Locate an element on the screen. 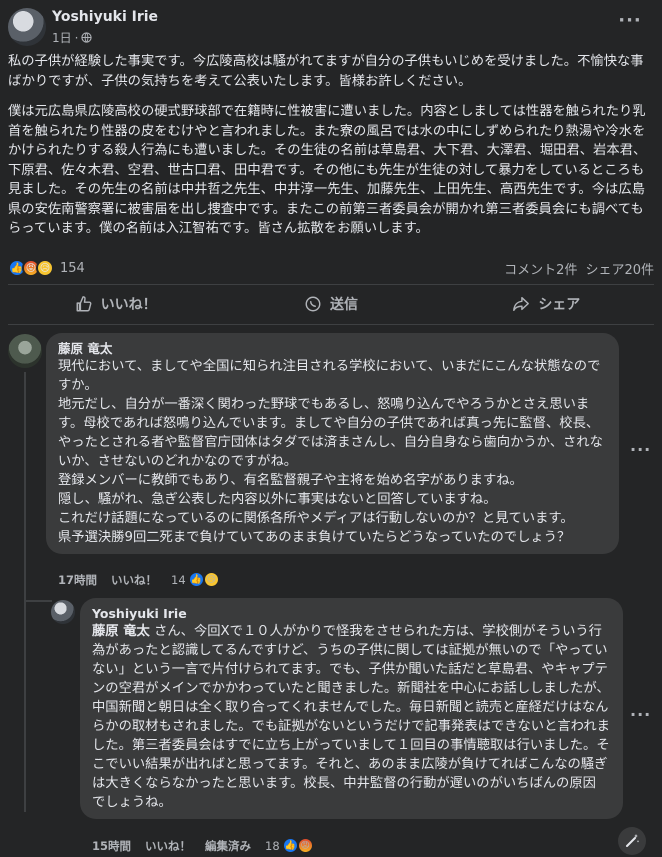 The width and height of the screenshot is (662, 857). reply-meta: 15時間 いいね！ 編集済み 18 👍 😡 is located at coordinates (203, 845).